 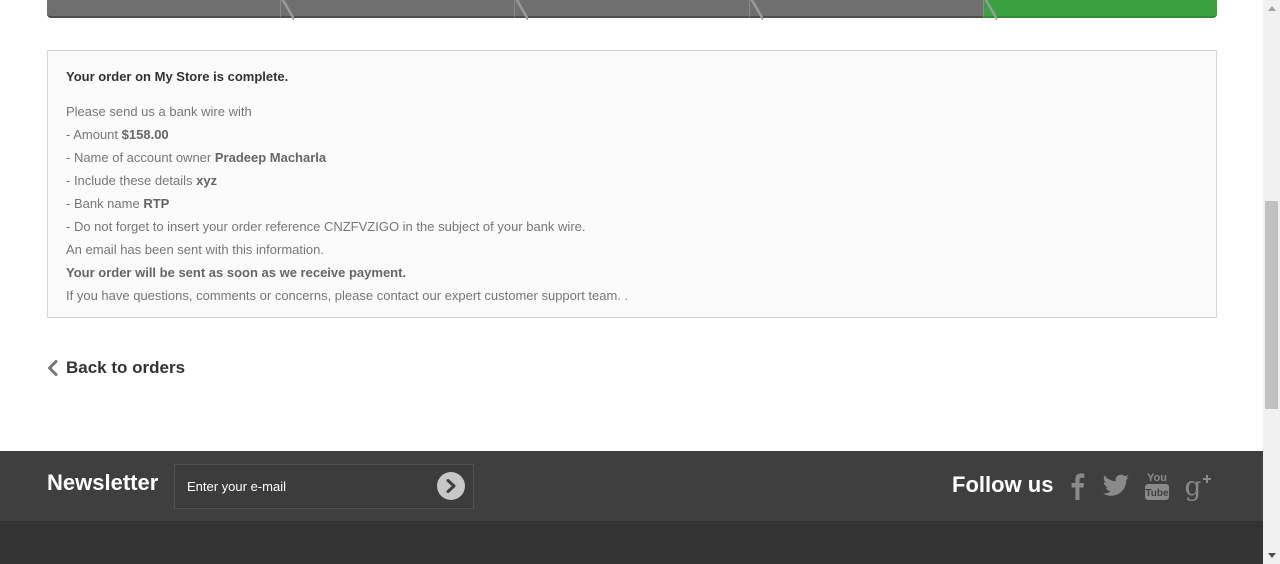 I want to click on bank-name-value: RTP, so click(x=156, y=203).